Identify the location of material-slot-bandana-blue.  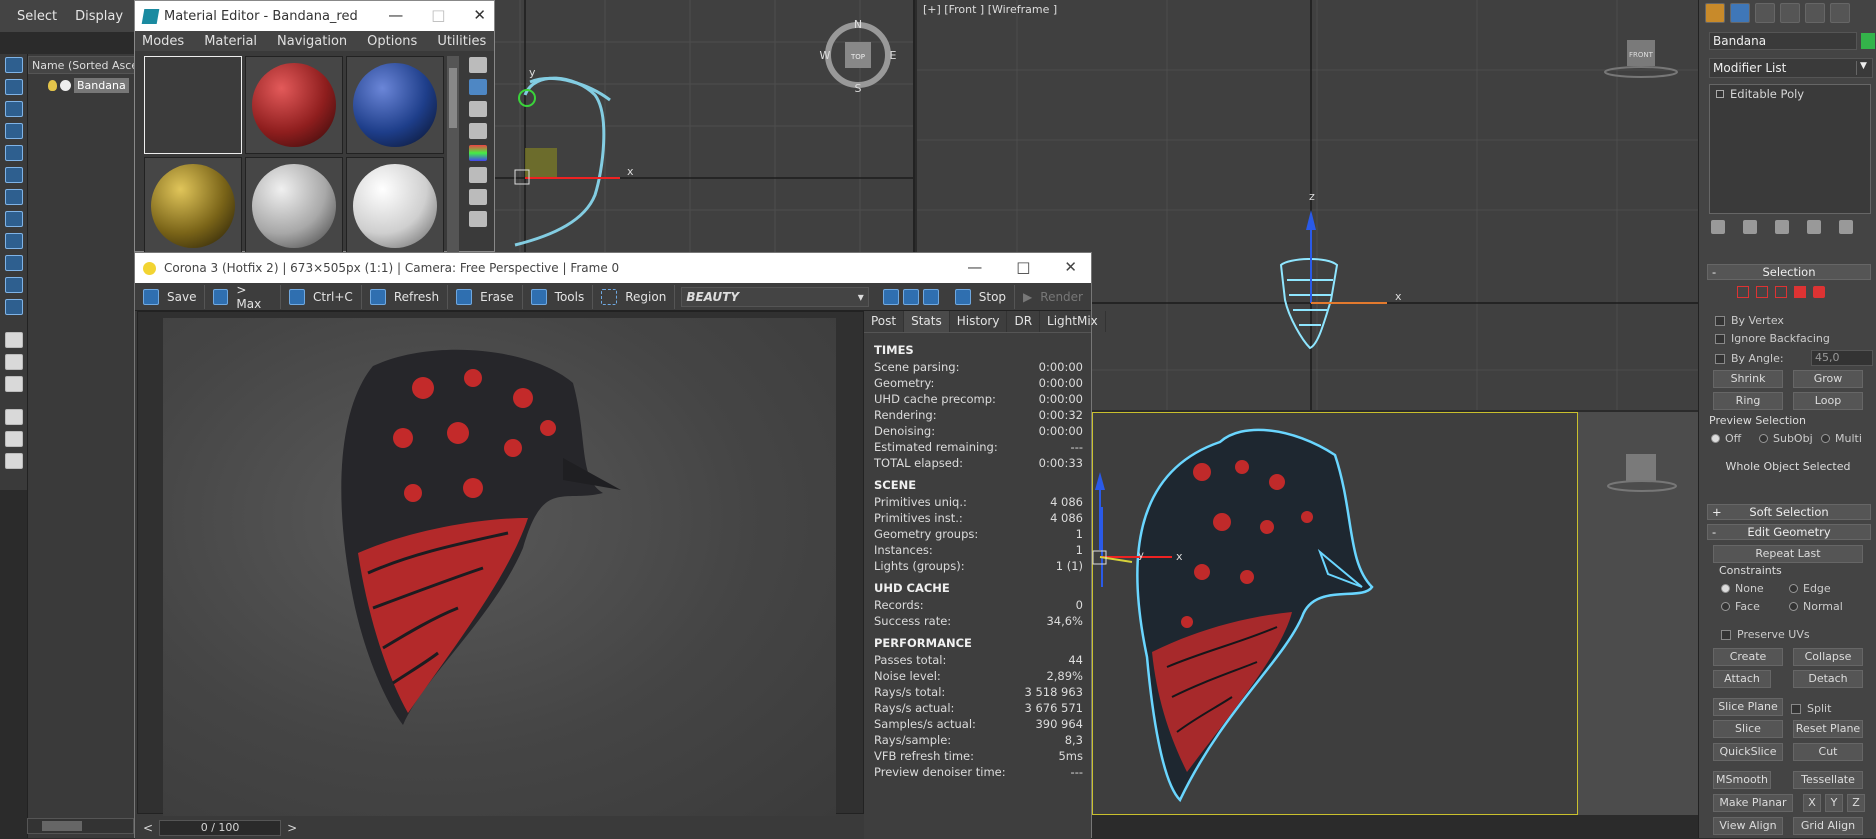
(395, 105).